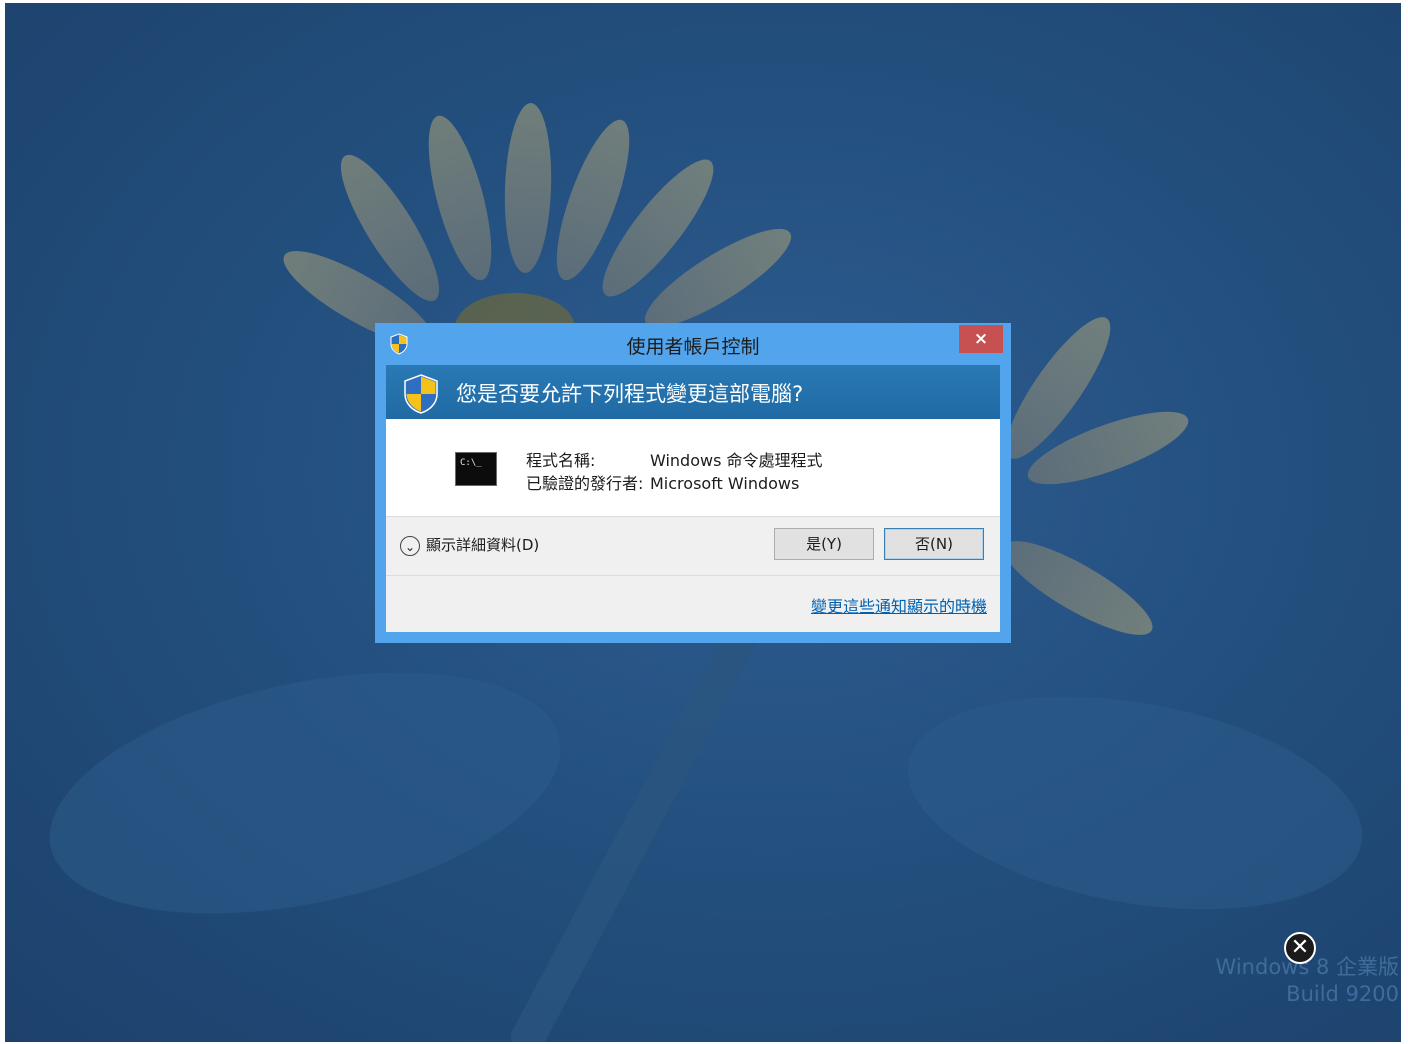  What do you see at coordinates (630, 394) in the screenshot?
I see `uac-question: 您是否要允許下列程式變更這部電腦?` at bounding box center [630, 394].